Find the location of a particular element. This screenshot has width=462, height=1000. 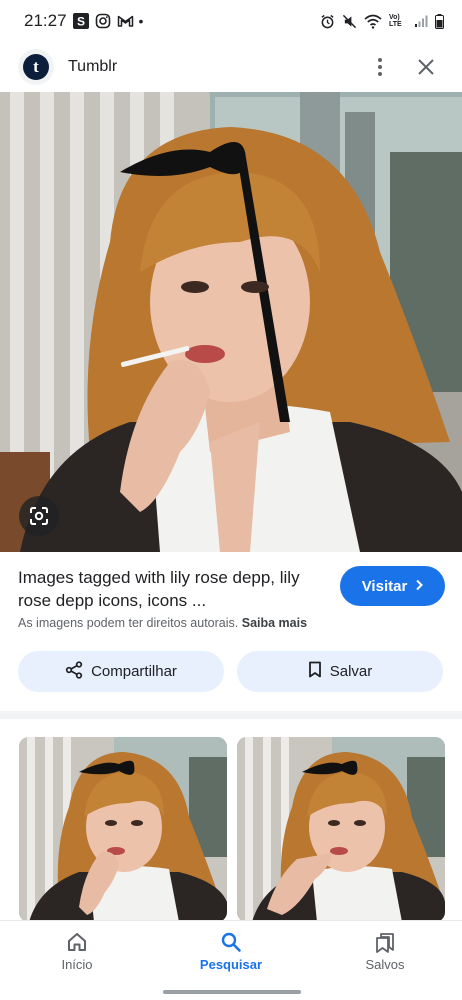

rights-text: As imagens podem ter direitos autorais. is located at coordinates (128, 623).